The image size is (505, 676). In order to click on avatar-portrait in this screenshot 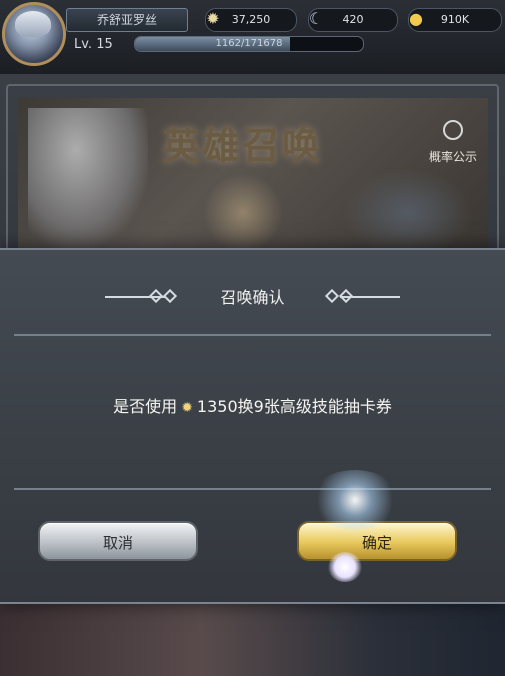, I will do `click(33, 24)`.